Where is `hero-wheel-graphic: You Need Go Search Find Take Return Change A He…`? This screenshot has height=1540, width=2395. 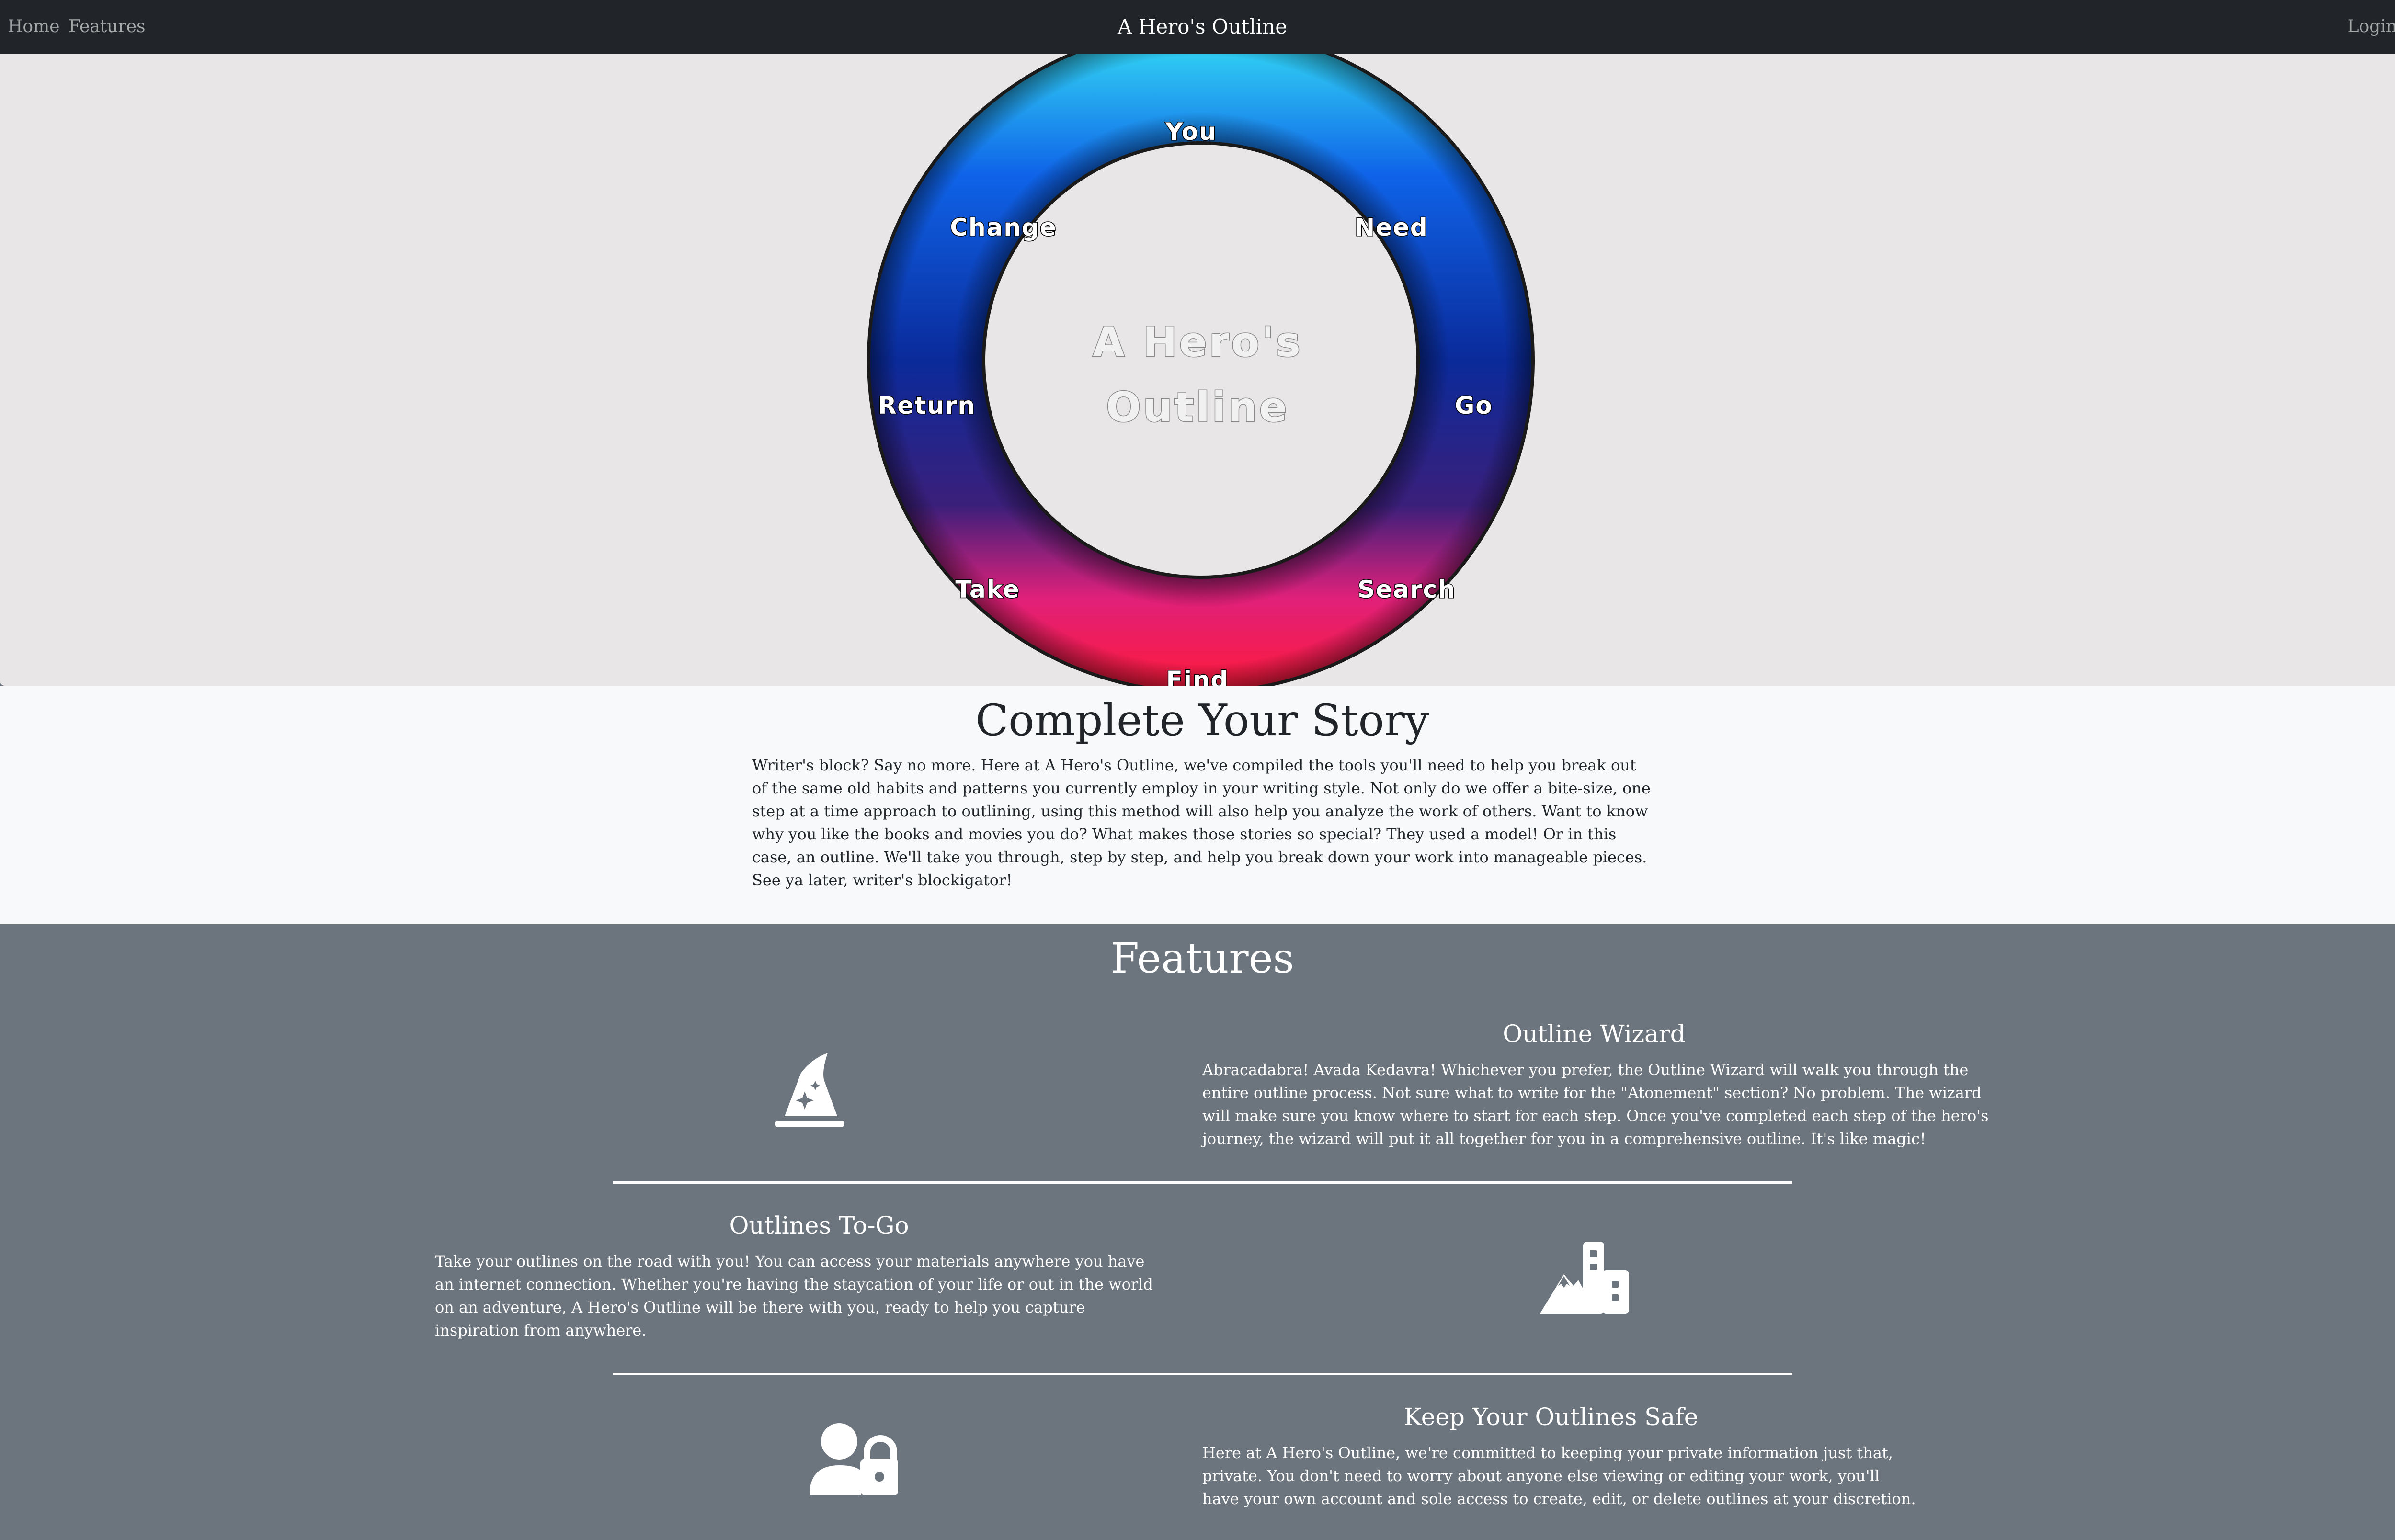 hero-wheel-graphic: You Need Go Search Find Take Return Change A He… is located at coordinates (1201, 370).